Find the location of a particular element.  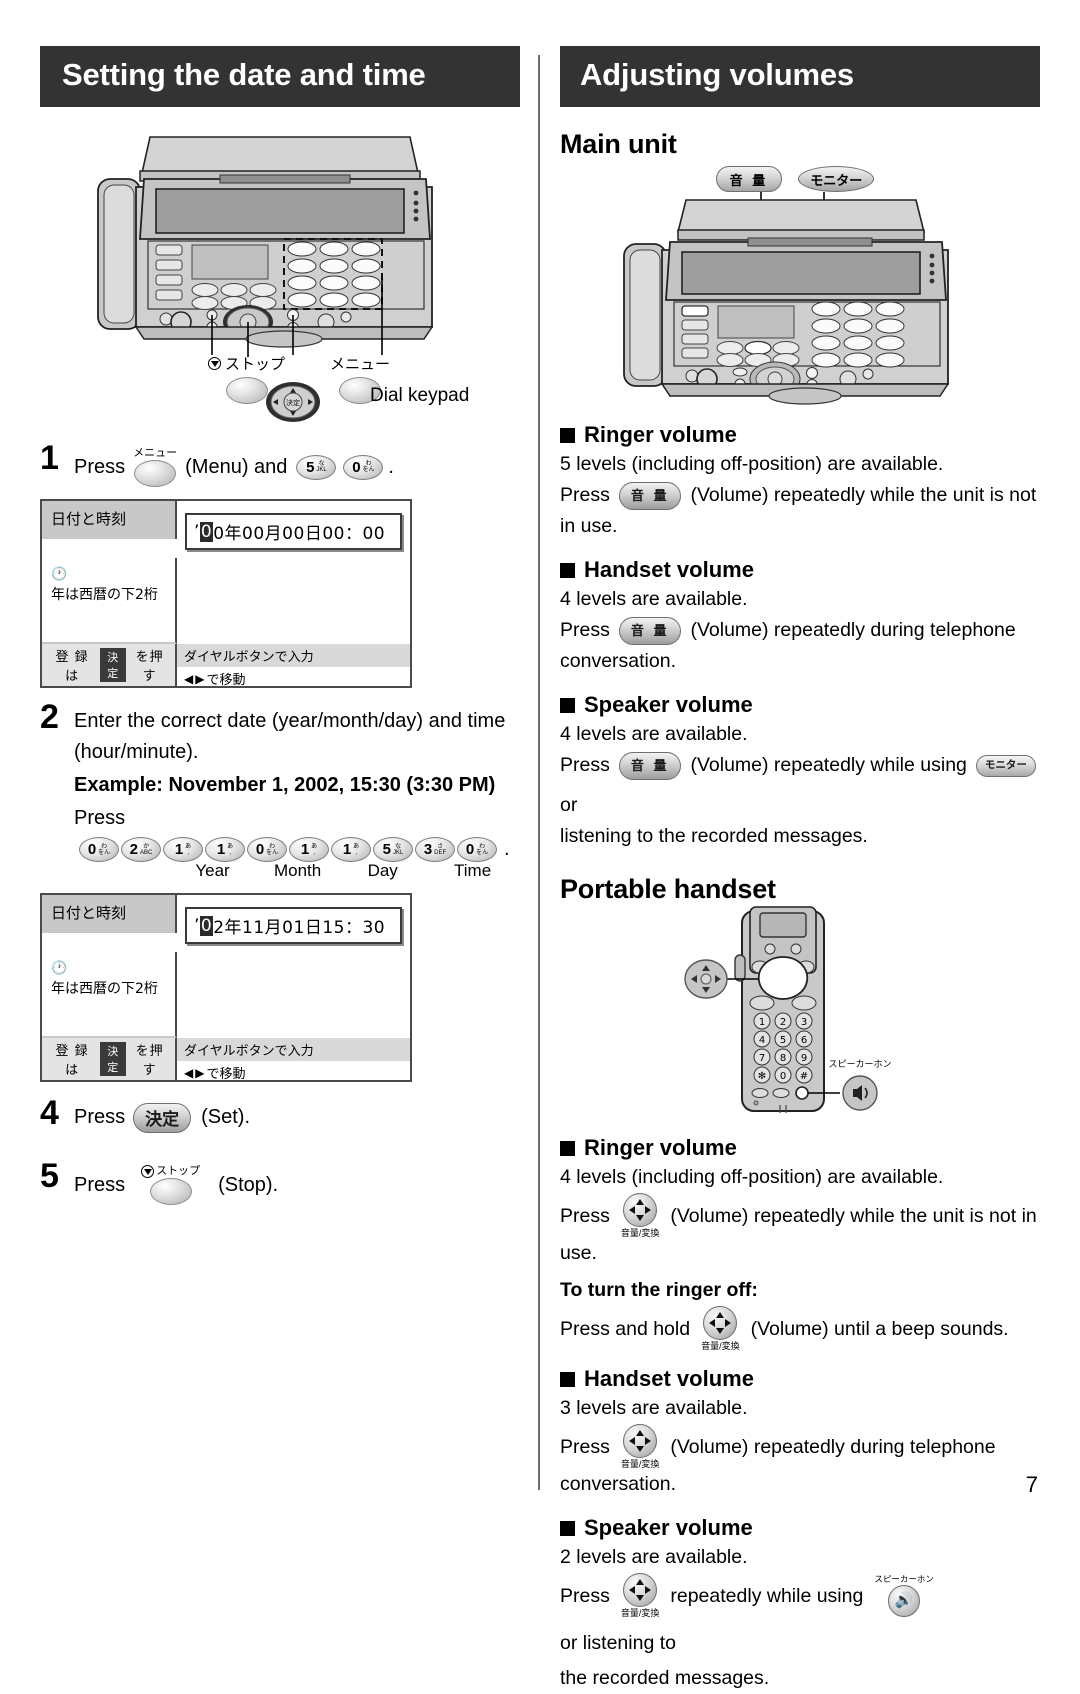

lcd1-footer-left: 登 録 は 決定 を押す is located at coordinates (109, 665).